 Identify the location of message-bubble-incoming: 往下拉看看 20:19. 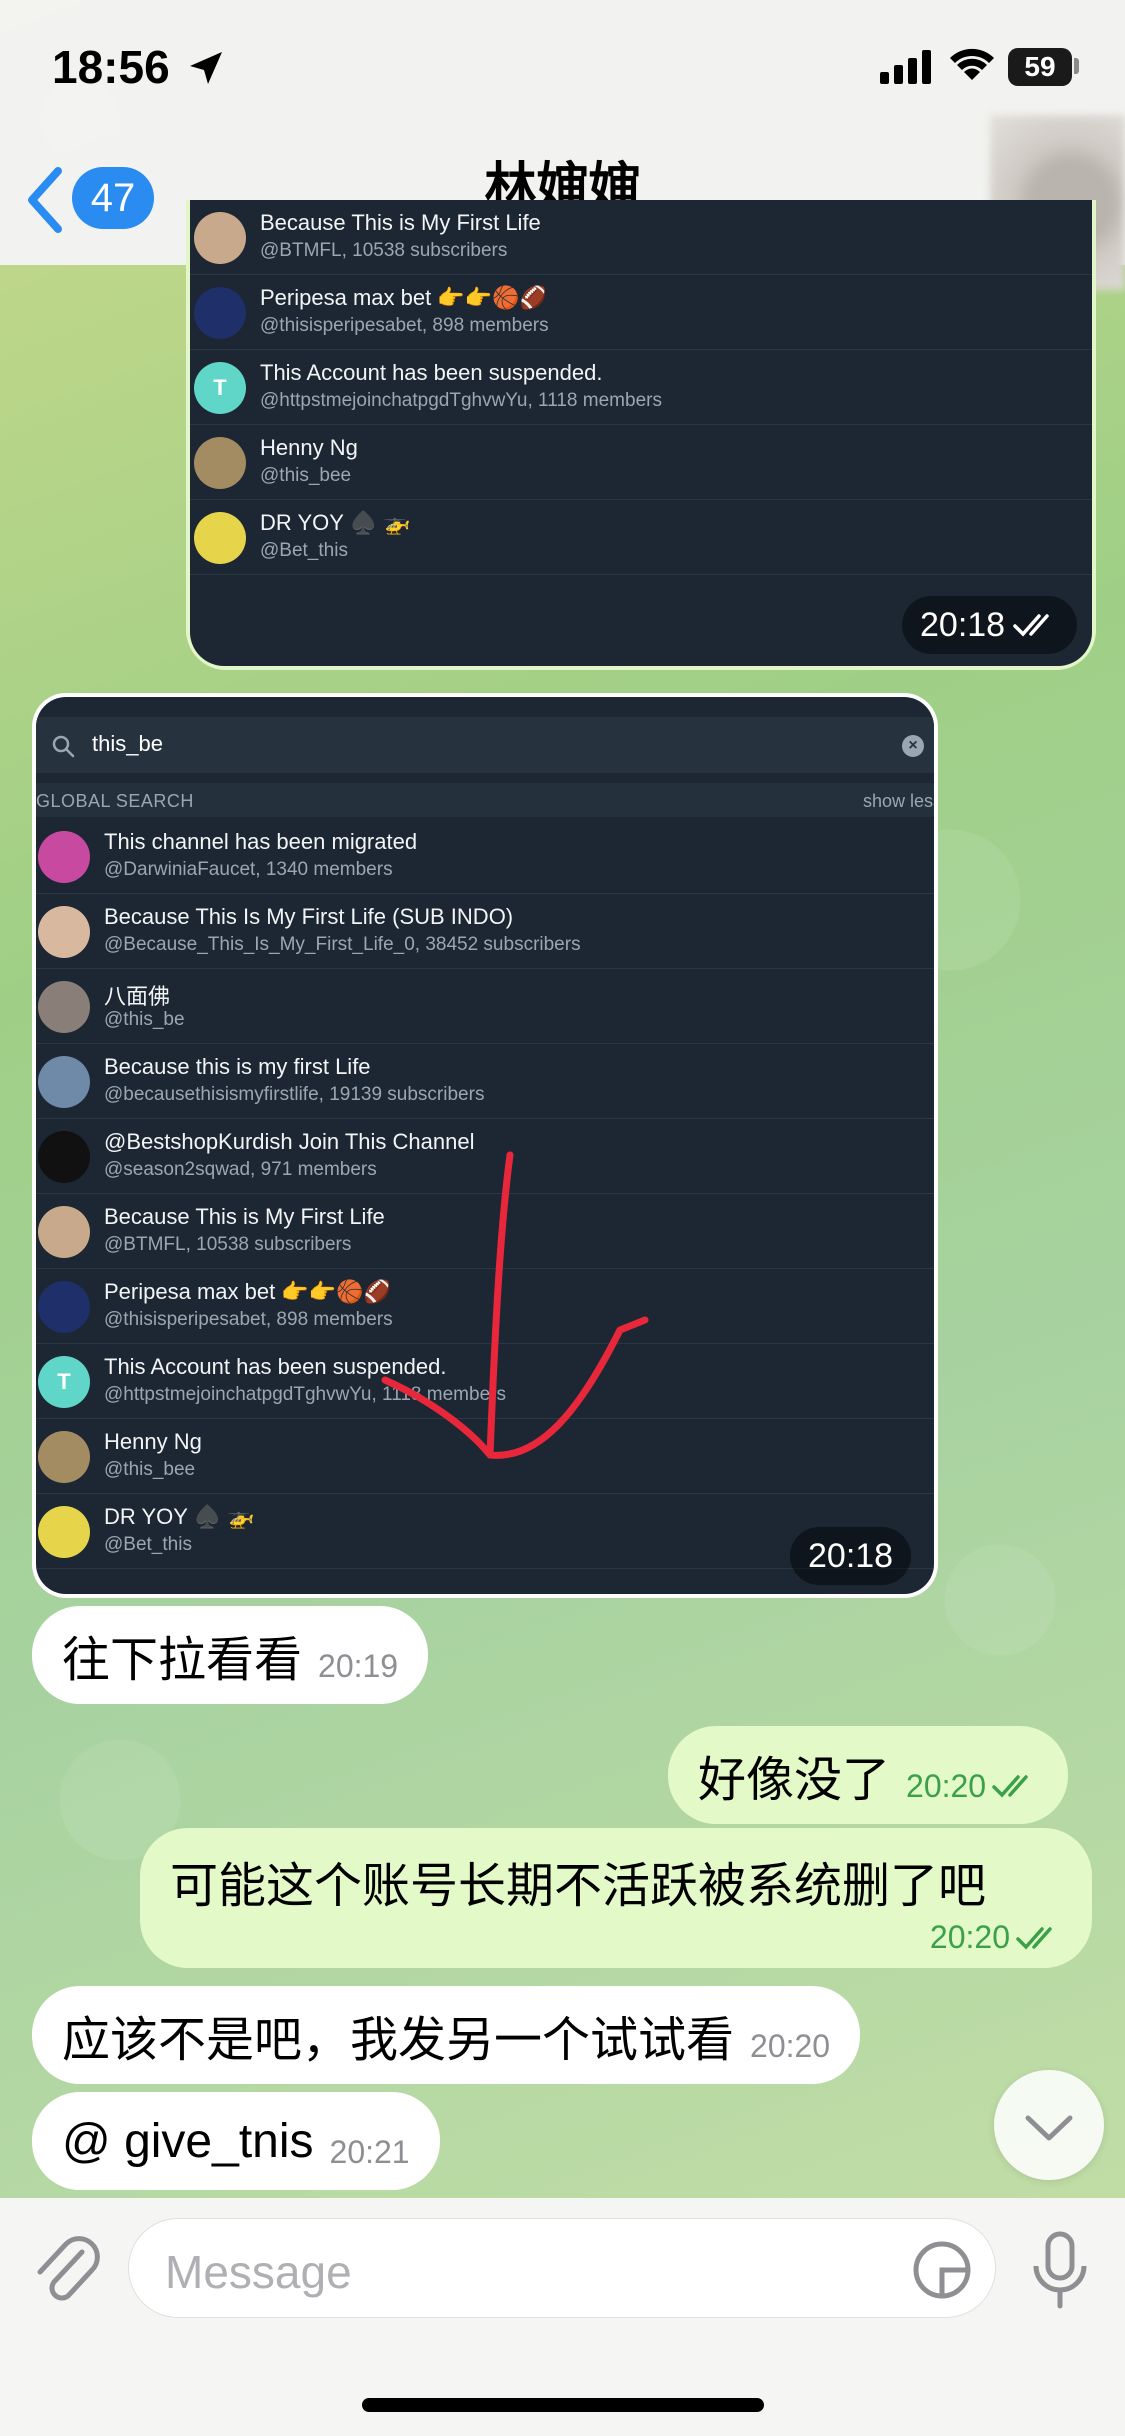
(230, 1655).